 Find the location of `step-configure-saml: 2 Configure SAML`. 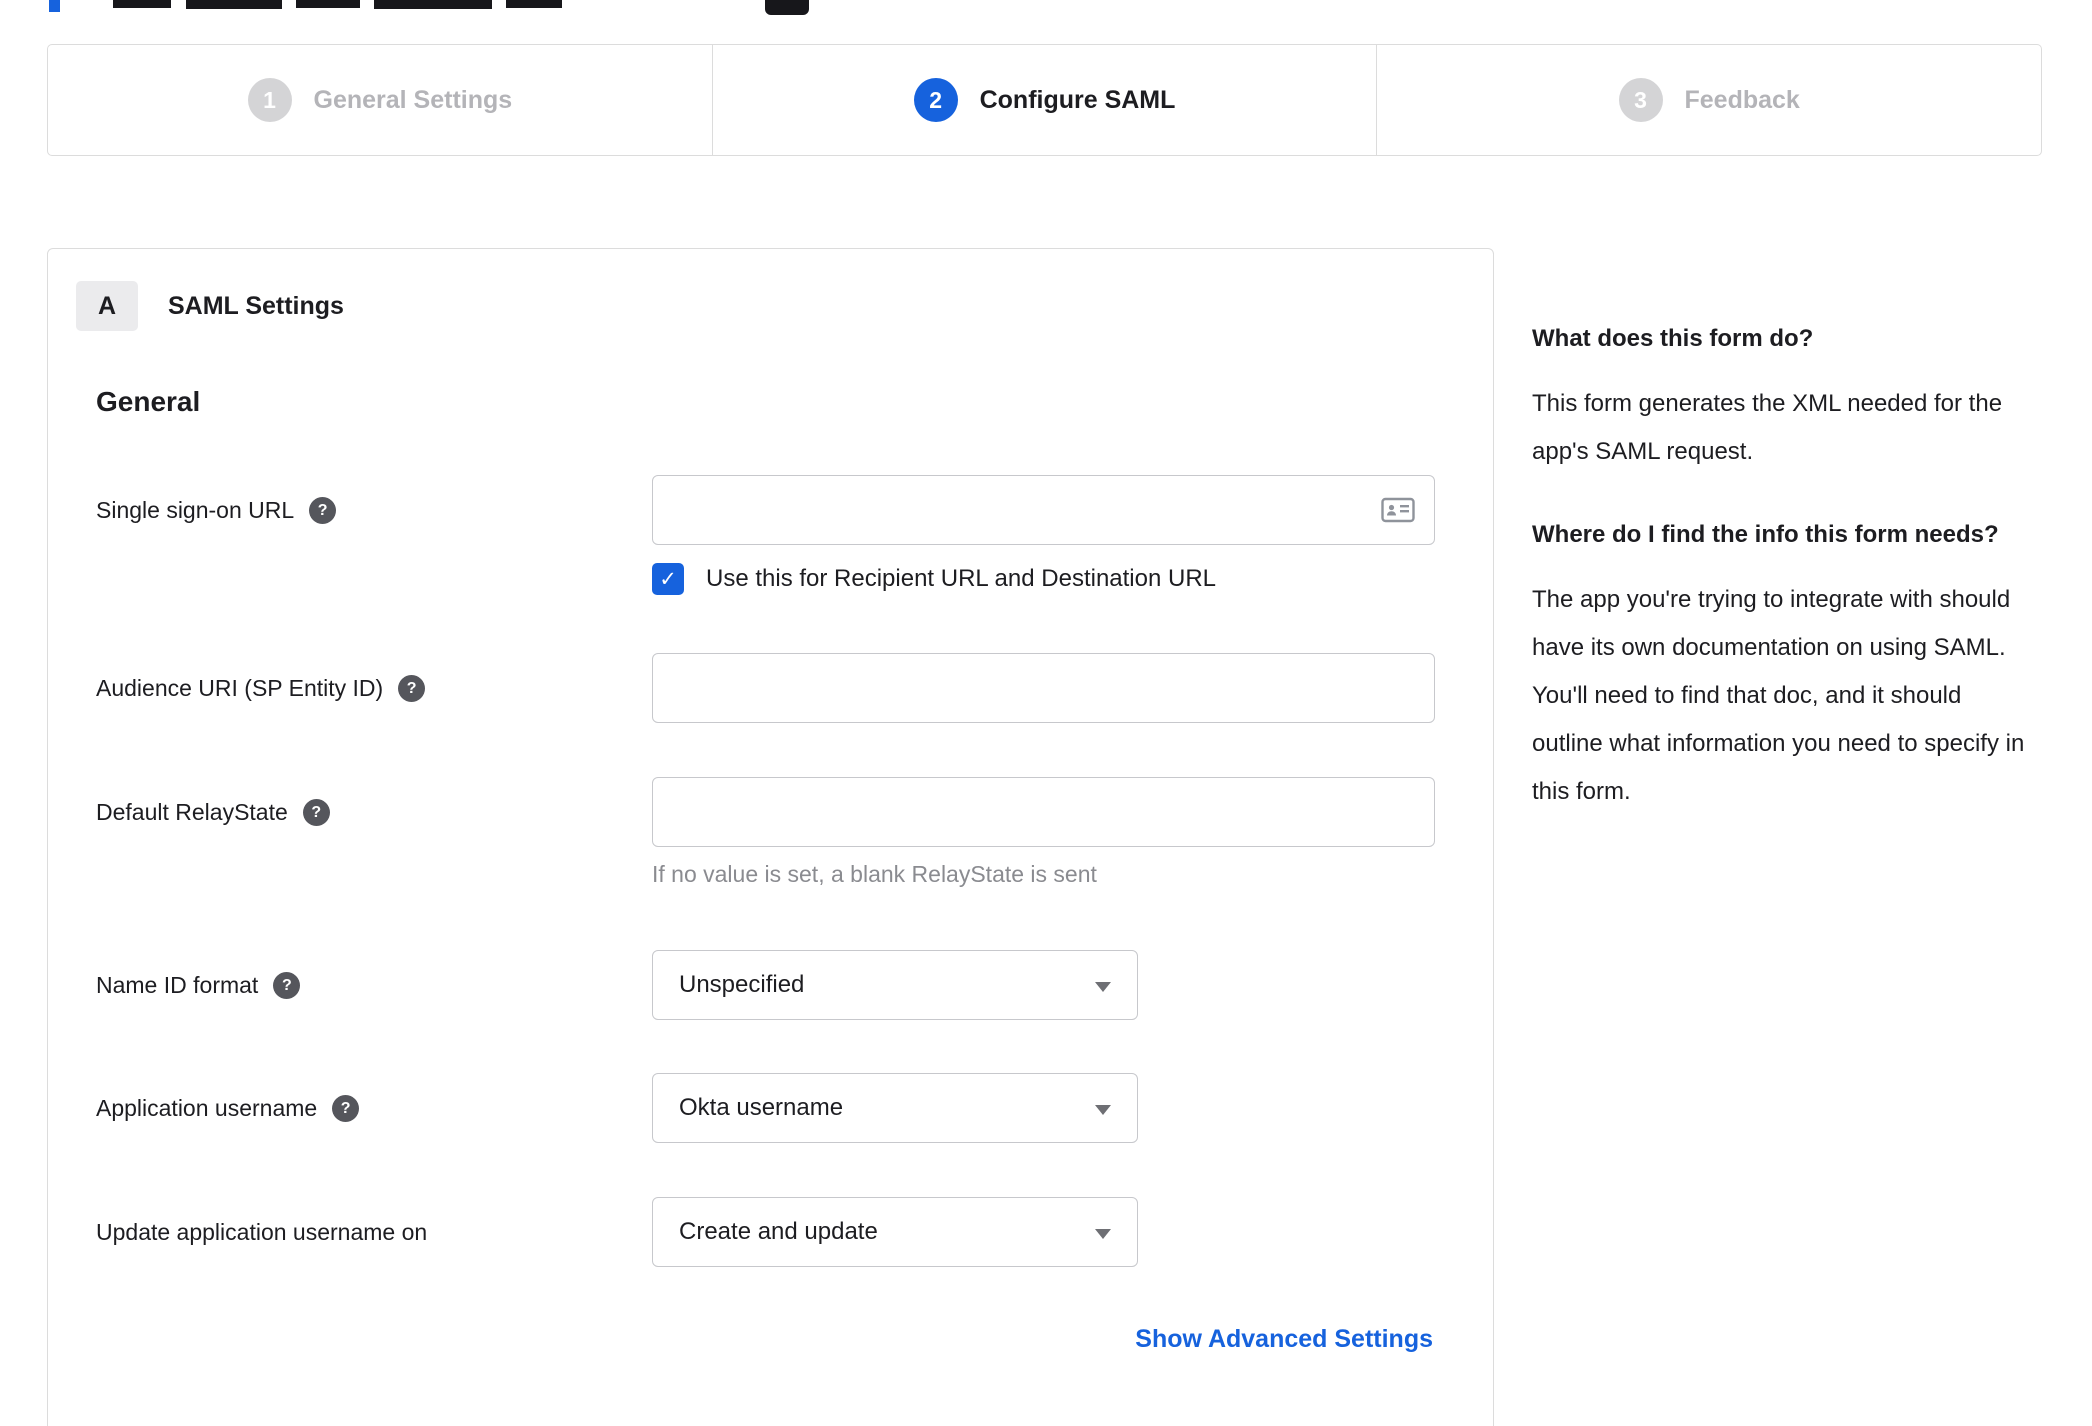

step-configure-saml: 2 Configure SAML is located at coordinates (1044, 100).